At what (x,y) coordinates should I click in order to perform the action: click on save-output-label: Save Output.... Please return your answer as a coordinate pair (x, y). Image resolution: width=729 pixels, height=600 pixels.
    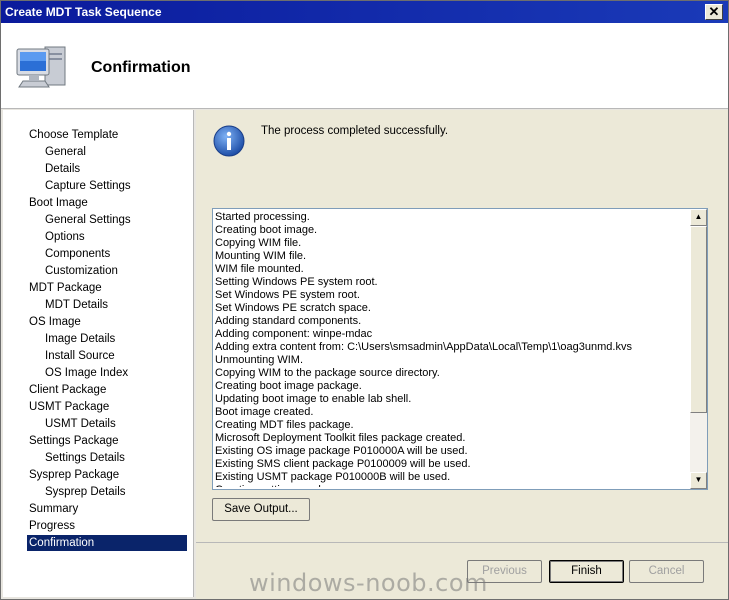
    Looking at the image, I should click on (261, 509).